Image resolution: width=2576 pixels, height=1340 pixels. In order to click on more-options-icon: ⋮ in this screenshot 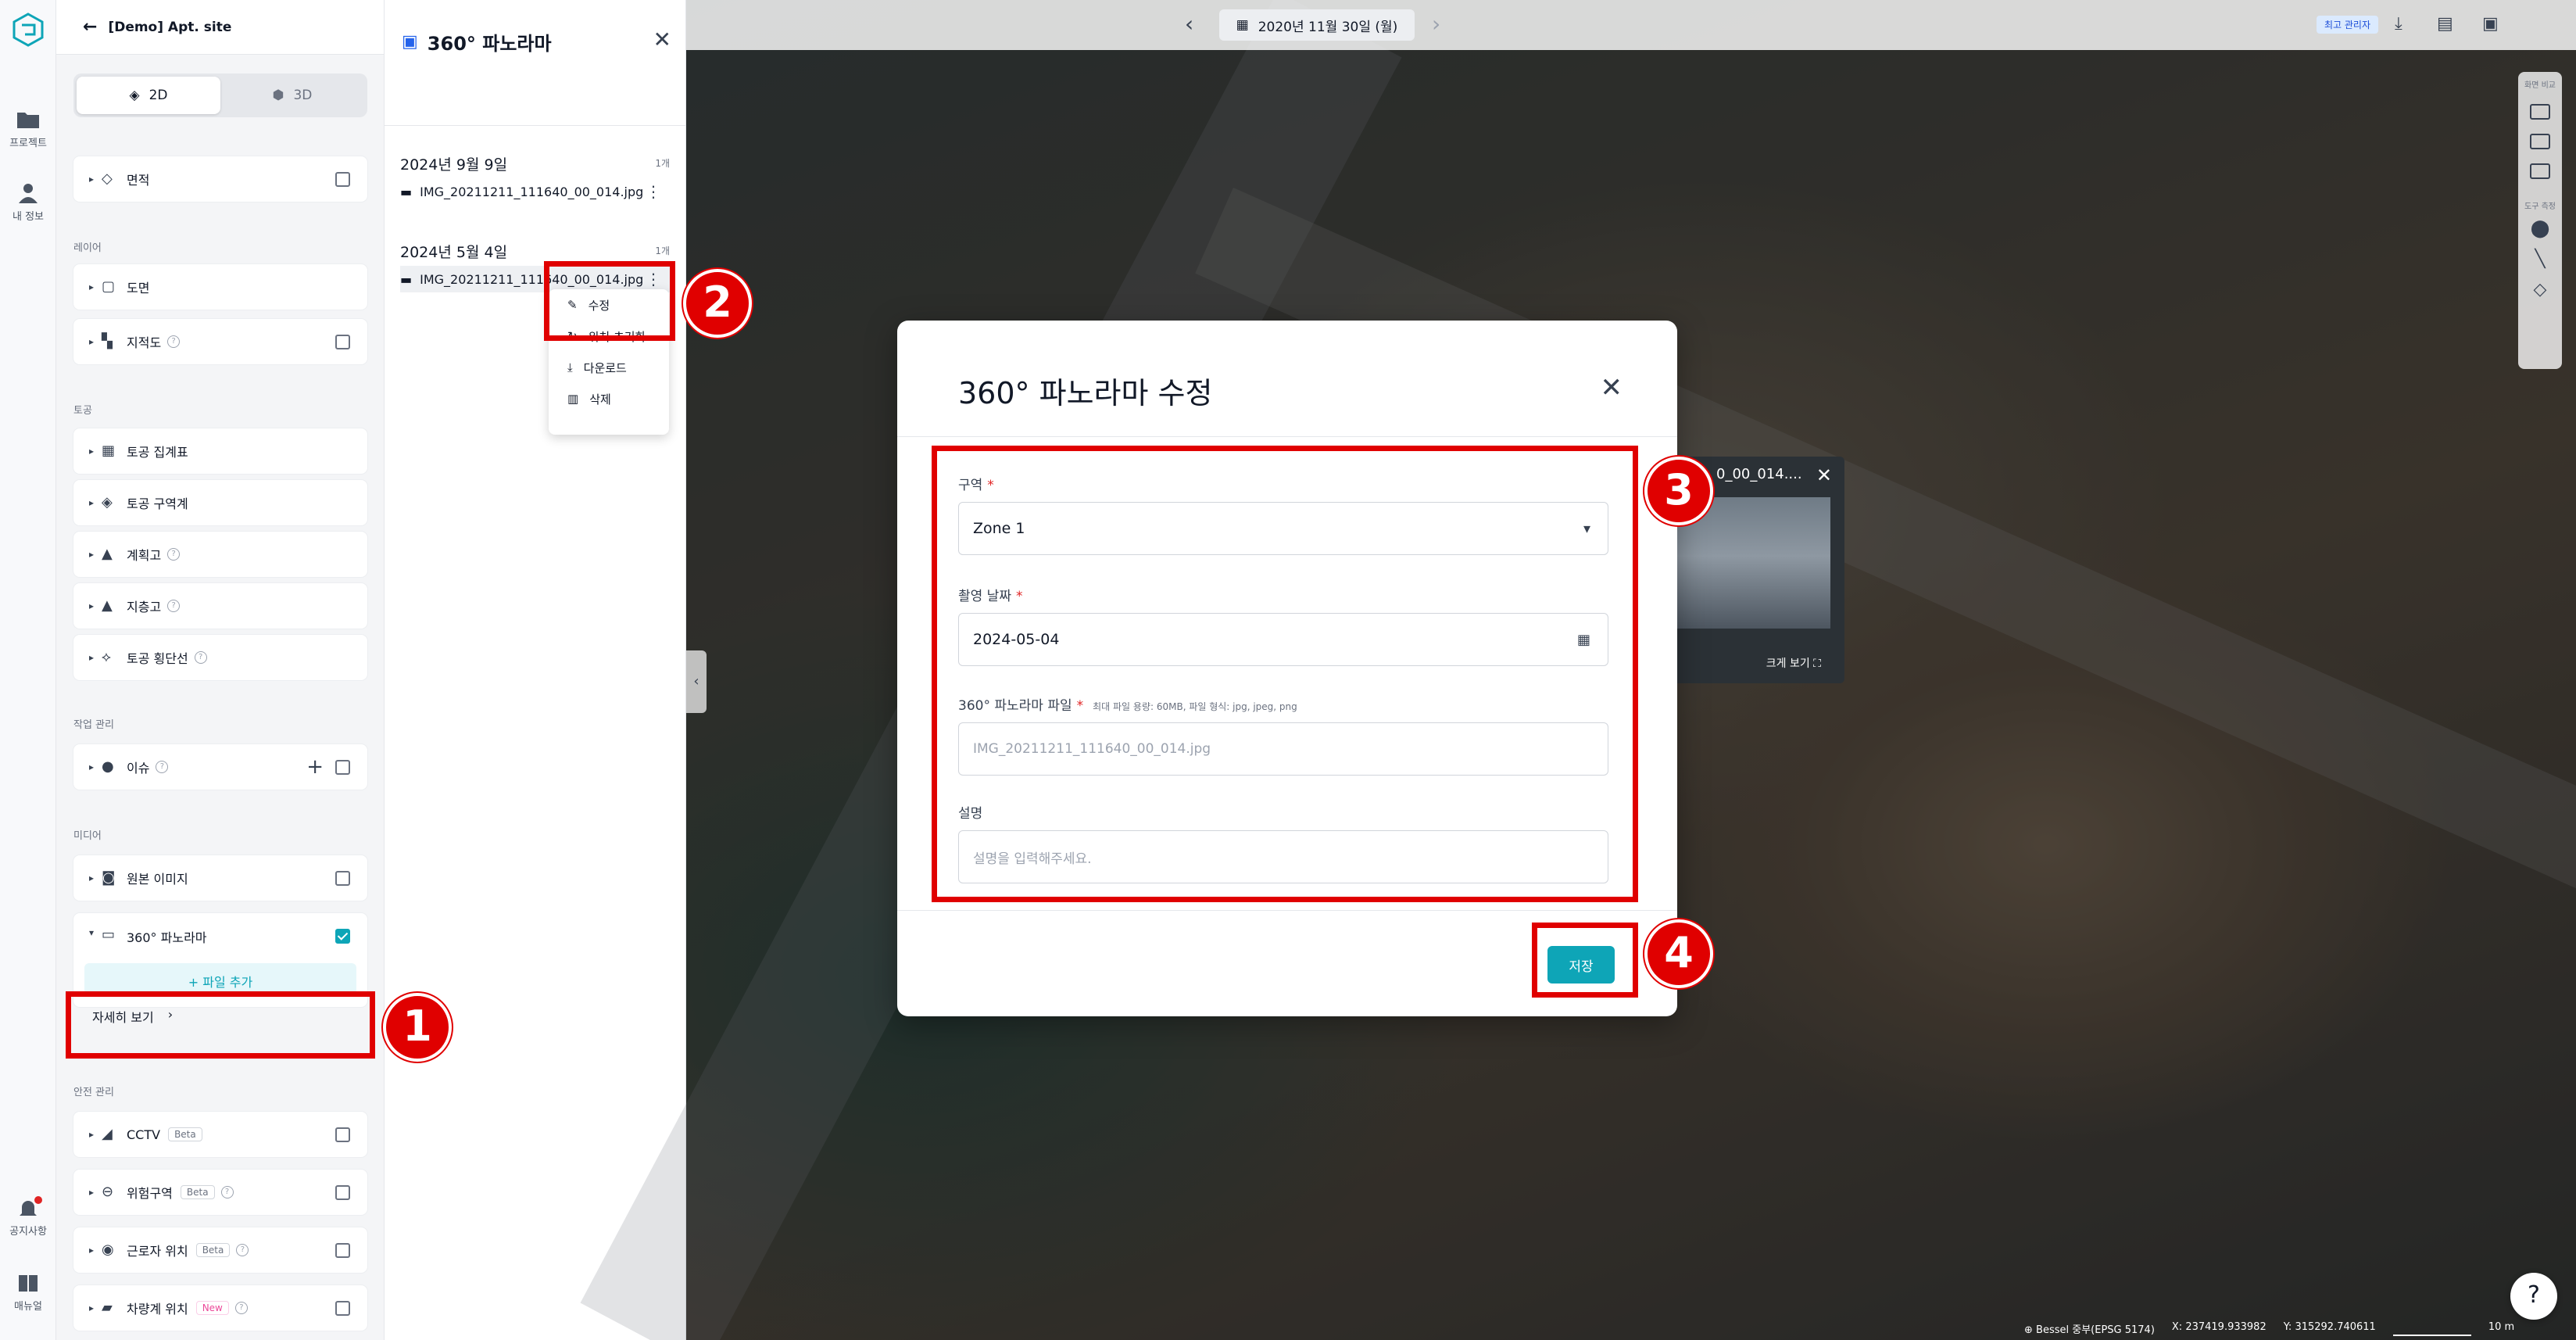, I will do `click(653, 191)`.